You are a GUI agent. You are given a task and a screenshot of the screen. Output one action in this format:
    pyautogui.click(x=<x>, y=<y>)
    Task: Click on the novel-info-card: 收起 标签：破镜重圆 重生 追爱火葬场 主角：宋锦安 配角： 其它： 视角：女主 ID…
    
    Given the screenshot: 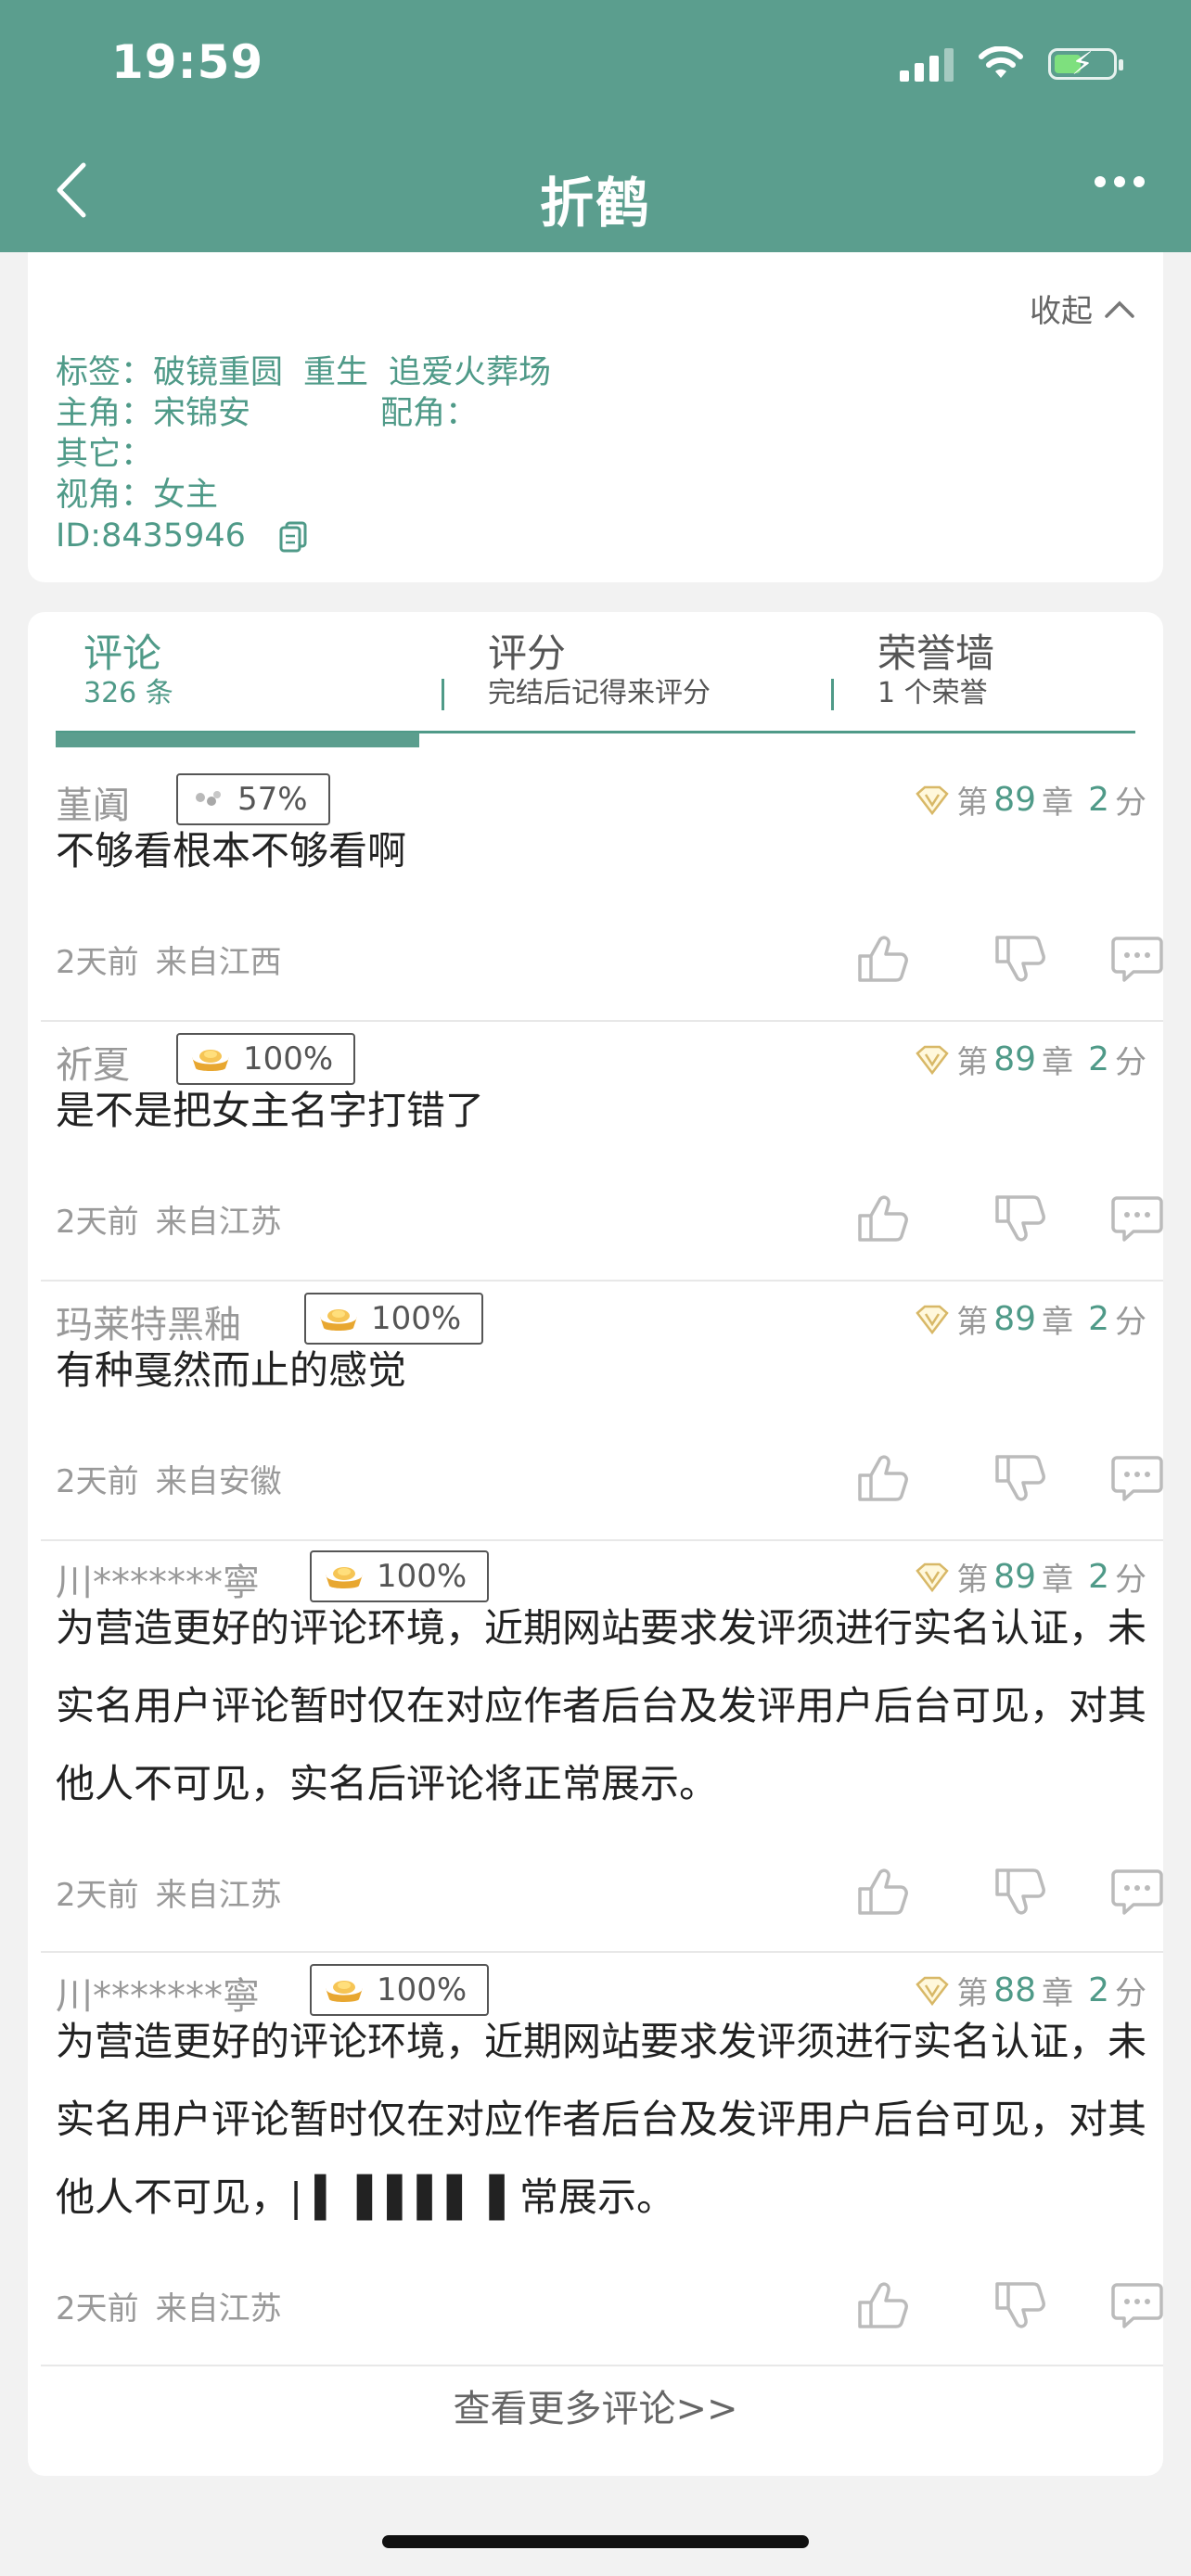 What is the action you would take?
    pyautogui.click(x=595, y=417)
    